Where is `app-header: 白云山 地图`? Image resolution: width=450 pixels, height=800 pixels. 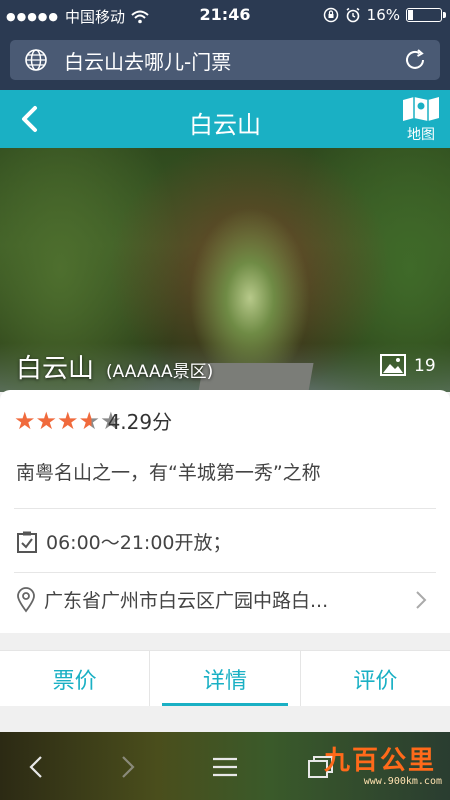
app-header: 白云山 地图 is located at coordinates (225, 119).